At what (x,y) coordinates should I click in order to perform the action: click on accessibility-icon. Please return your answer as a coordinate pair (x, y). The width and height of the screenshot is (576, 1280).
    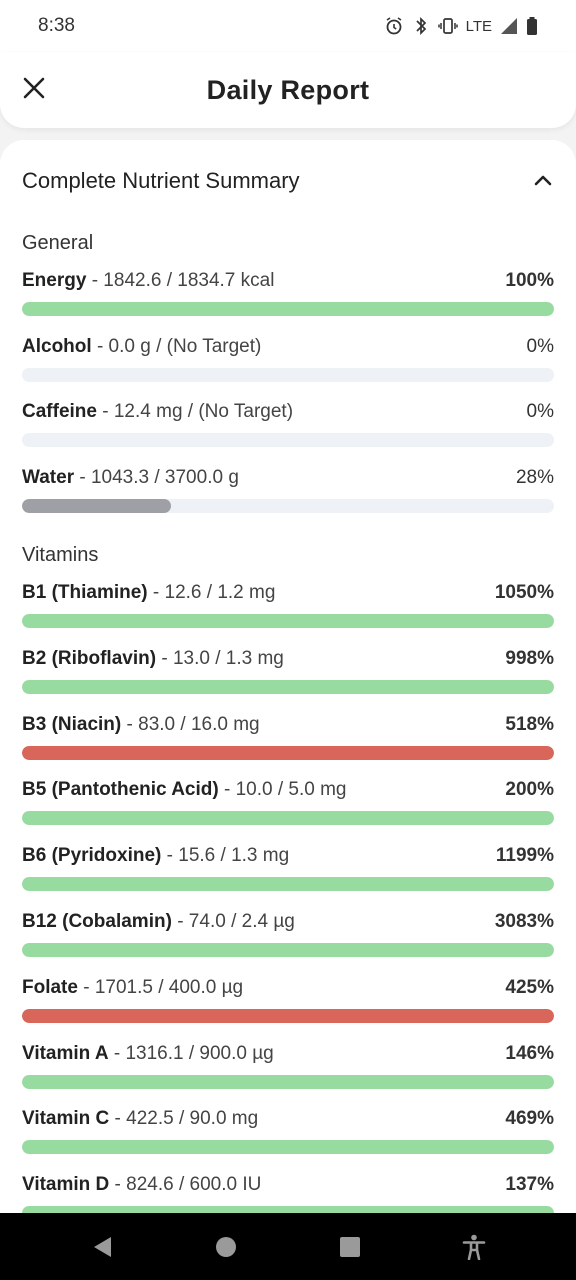
    Looking at the image, I should click on (474, 1247).